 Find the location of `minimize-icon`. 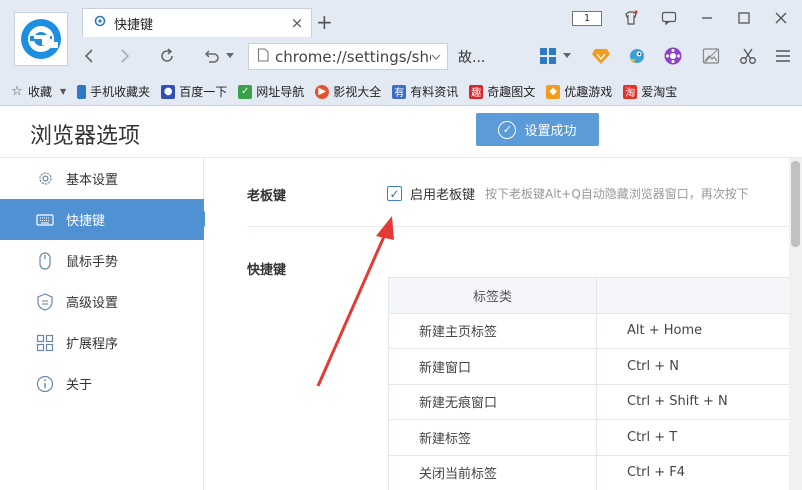

minimize-icon is located at coordinates (707, 18).